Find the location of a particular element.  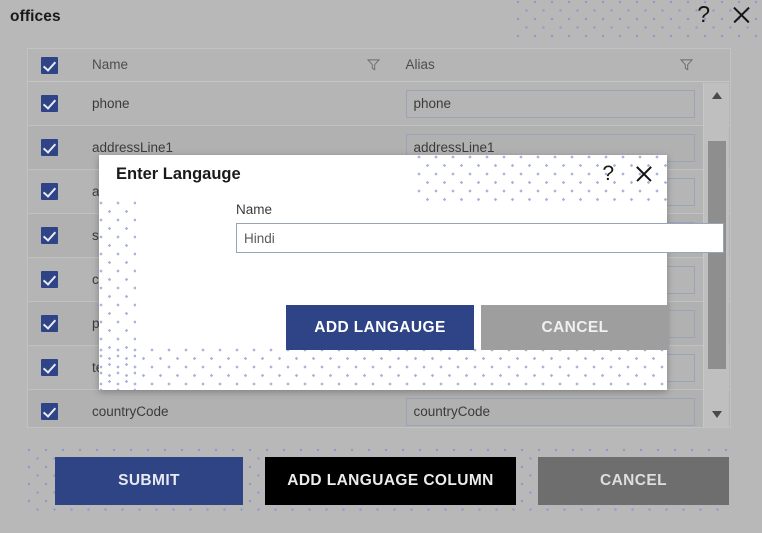

add-language-column-button: ADD LANGUAGE COLUMN is located at coordinates (390, 481).